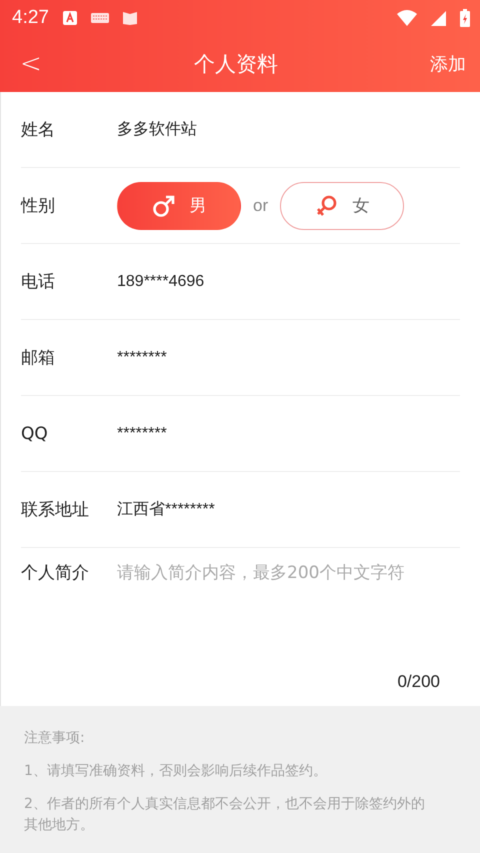 The height and width of the screenshot is (853, 480). Describe the element at coordinates (38, 206) in the screenshot. I see `field-label: 性别` at that location.